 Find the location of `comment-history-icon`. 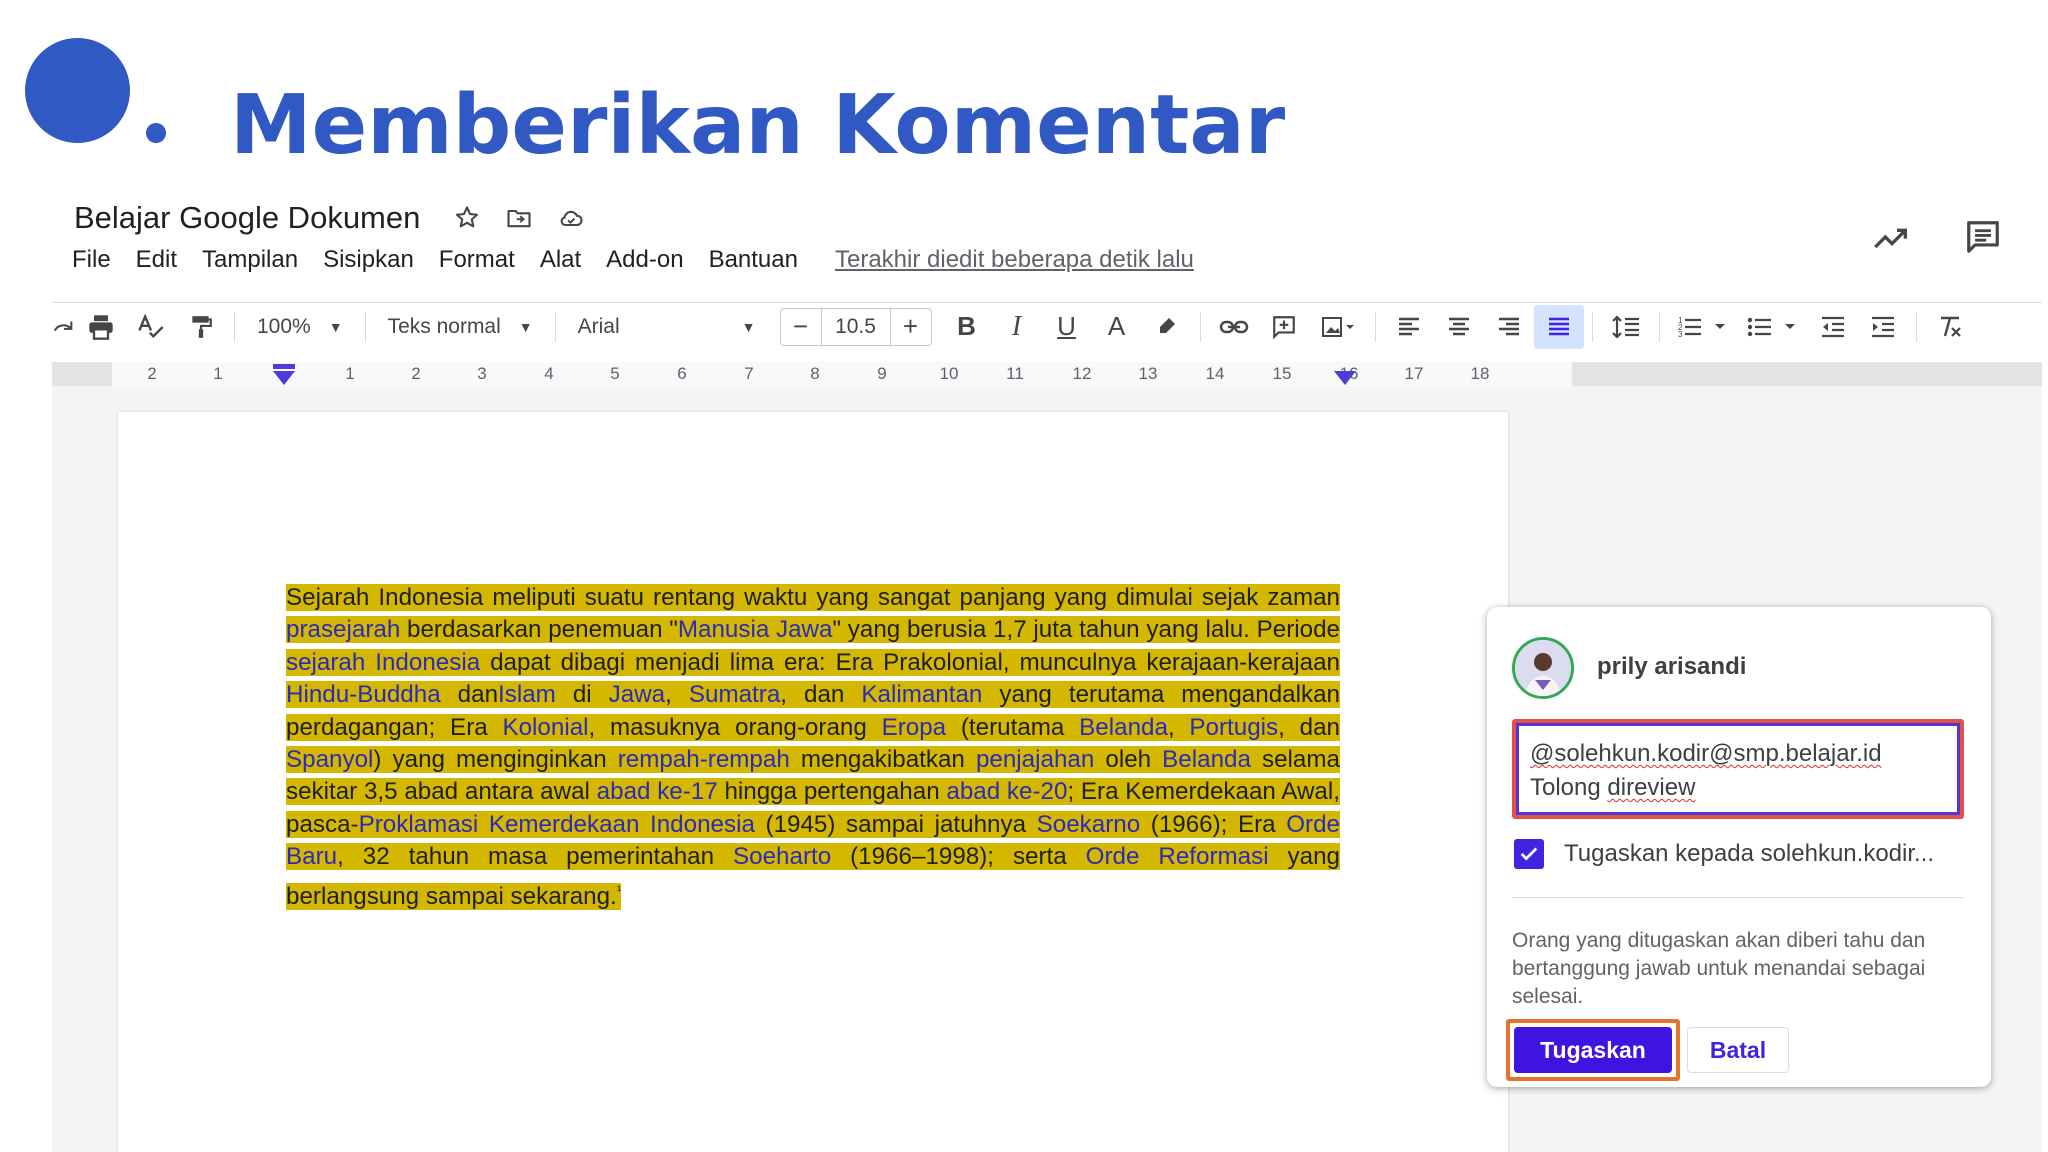

comment-history-icon is located at coordinates (1983, 239).